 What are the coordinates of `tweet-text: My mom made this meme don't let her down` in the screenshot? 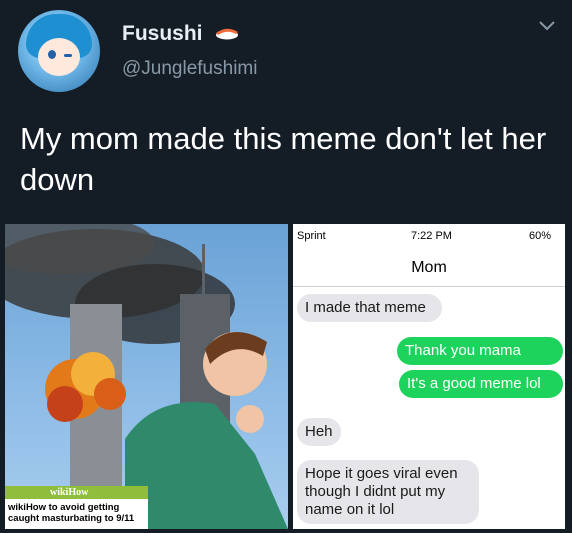 It's located at (283, 159).